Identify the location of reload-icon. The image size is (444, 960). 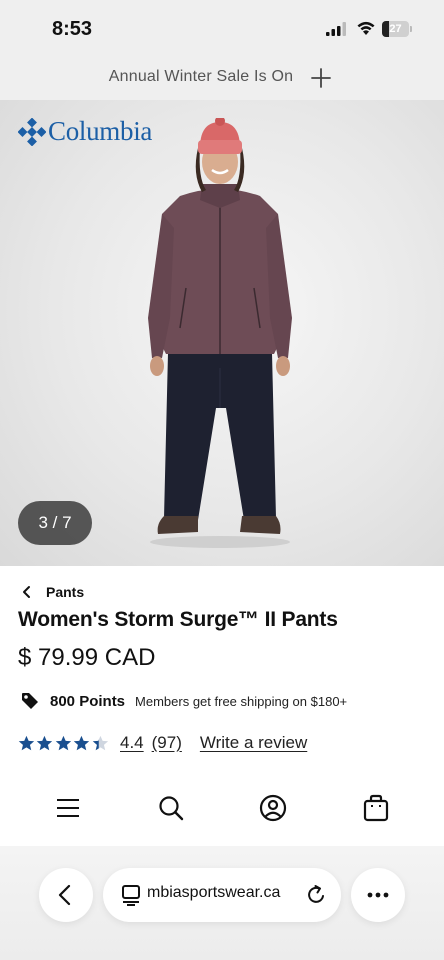
(316, 895).